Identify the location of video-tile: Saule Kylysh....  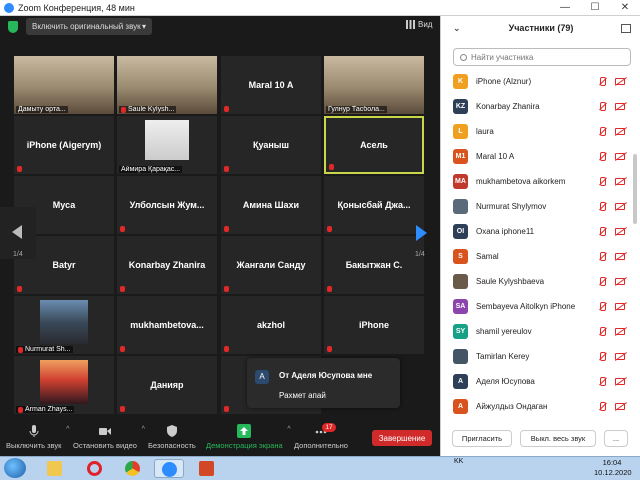
(167, 85).